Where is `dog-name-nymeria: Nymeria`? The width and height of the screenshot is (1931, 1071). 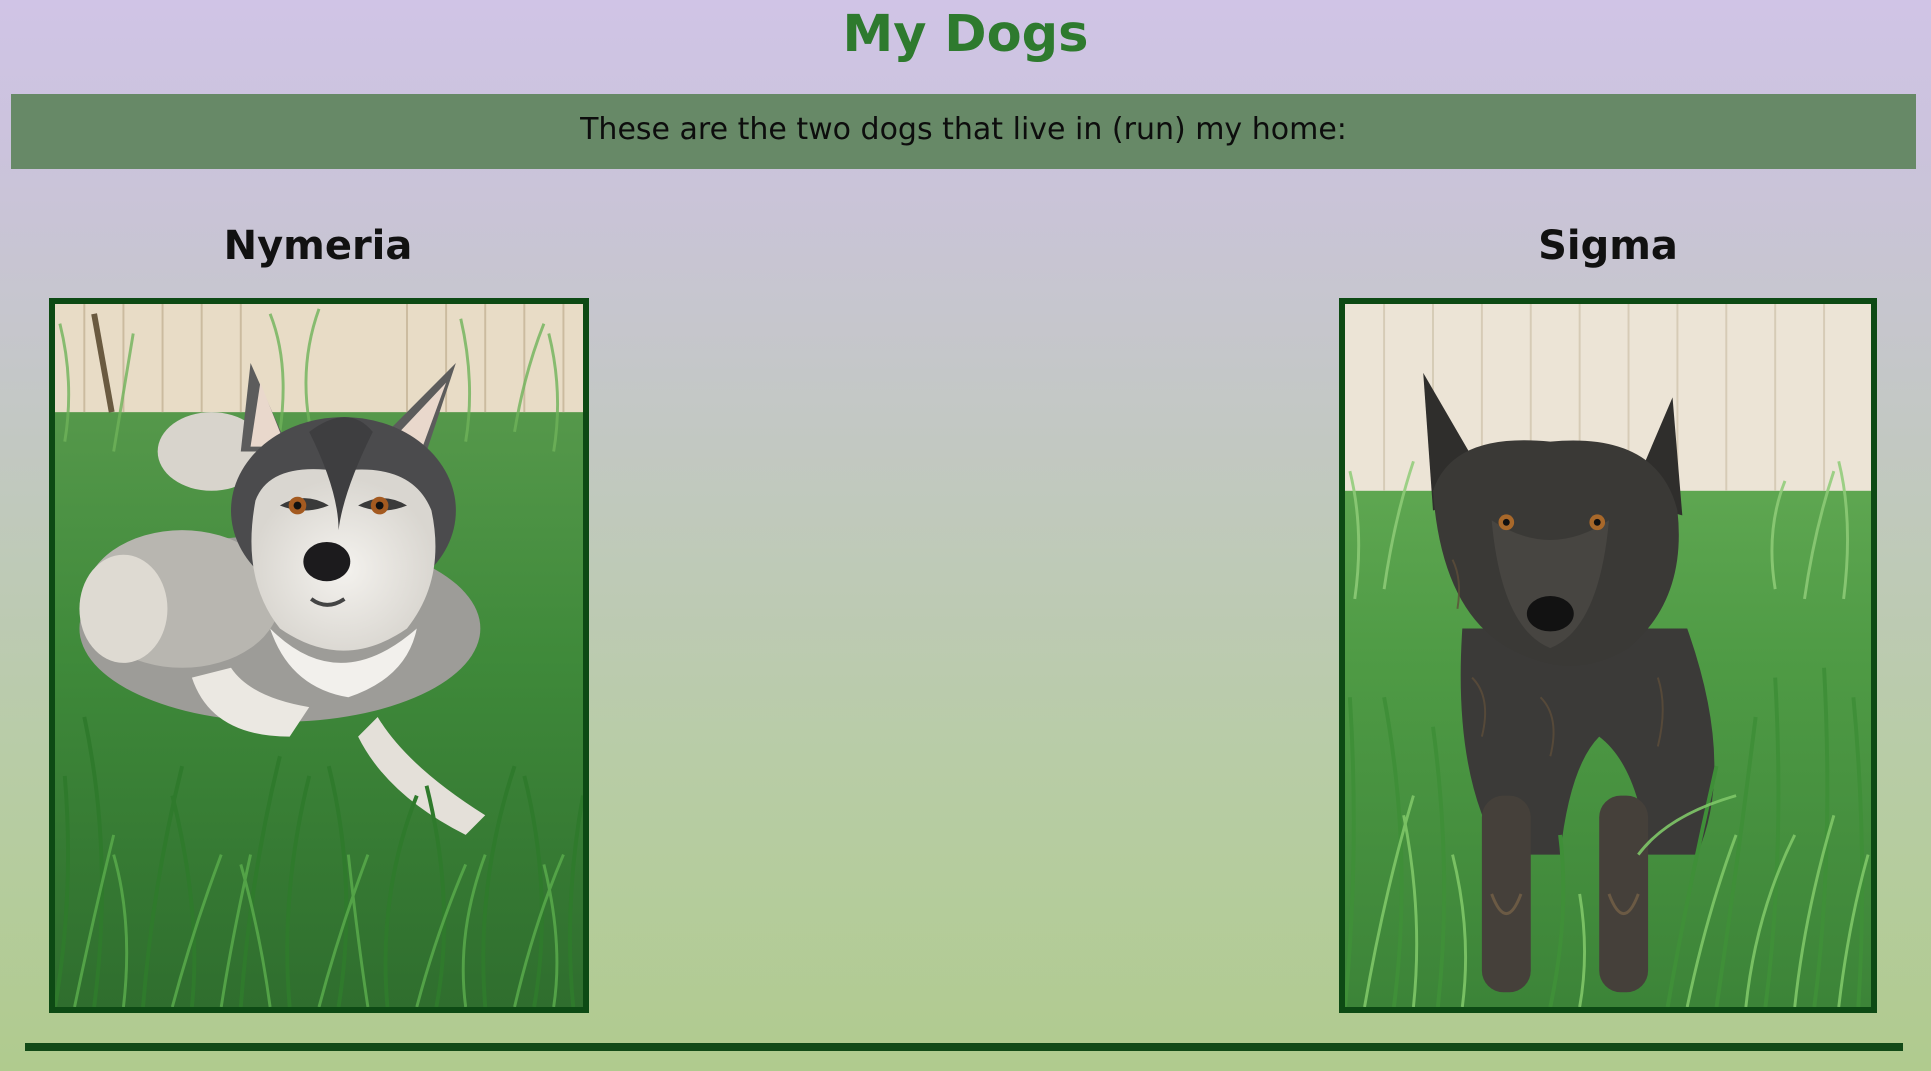
dog-name-nymeria: Nymeria is located at coordinates (318, 246).